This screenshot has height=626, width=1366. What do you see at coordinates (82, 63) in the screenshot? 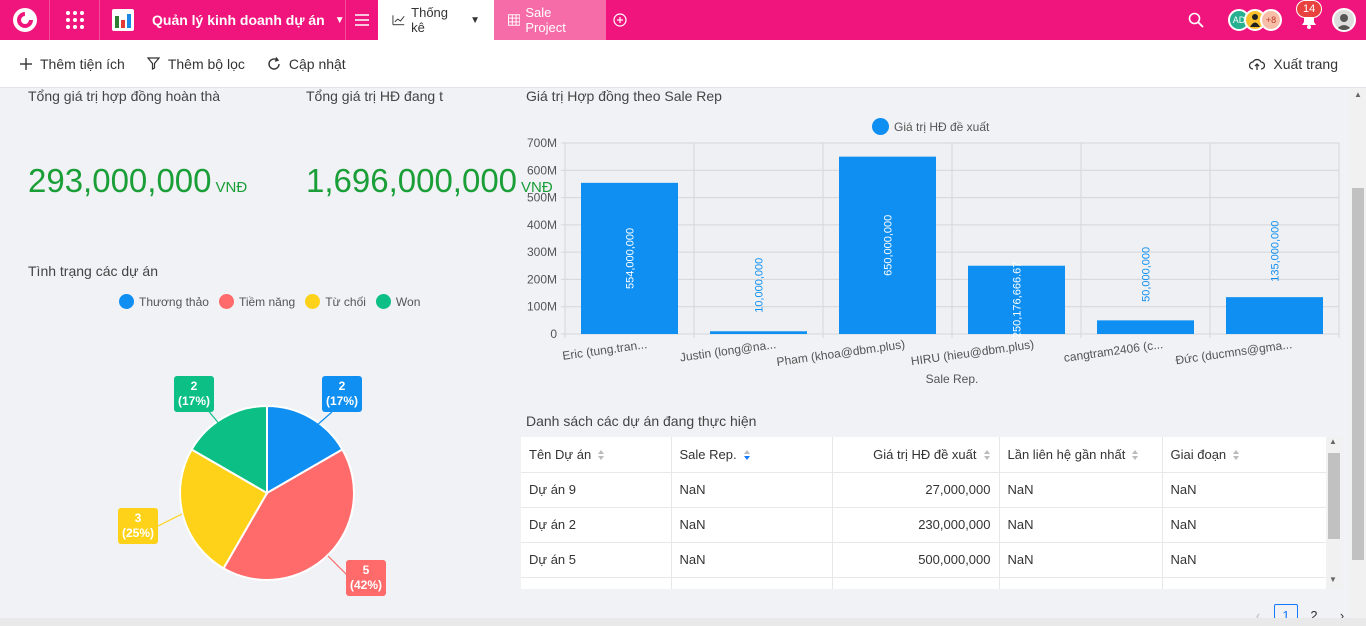
I see `add-widget-label: Thêm tiện ích` at bounding box center [82, 63].